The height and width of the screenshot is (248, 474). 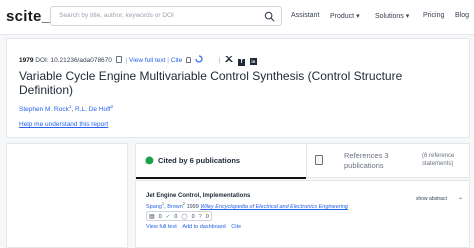 What do you see at coordinates (431, 199) in the screenshot?
I see `show-abstract-link: show abstract` at bounding box center [431, 199].